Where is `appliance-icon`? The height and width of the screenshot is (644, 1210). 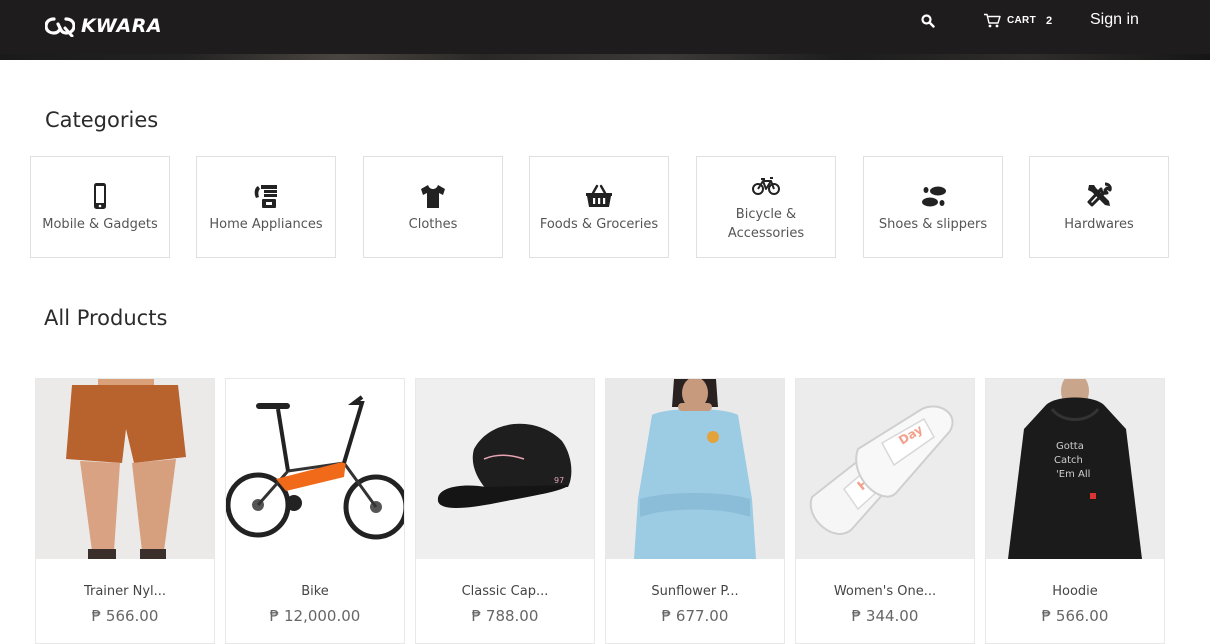 appliance-icon is located at coordinates (266, 196).